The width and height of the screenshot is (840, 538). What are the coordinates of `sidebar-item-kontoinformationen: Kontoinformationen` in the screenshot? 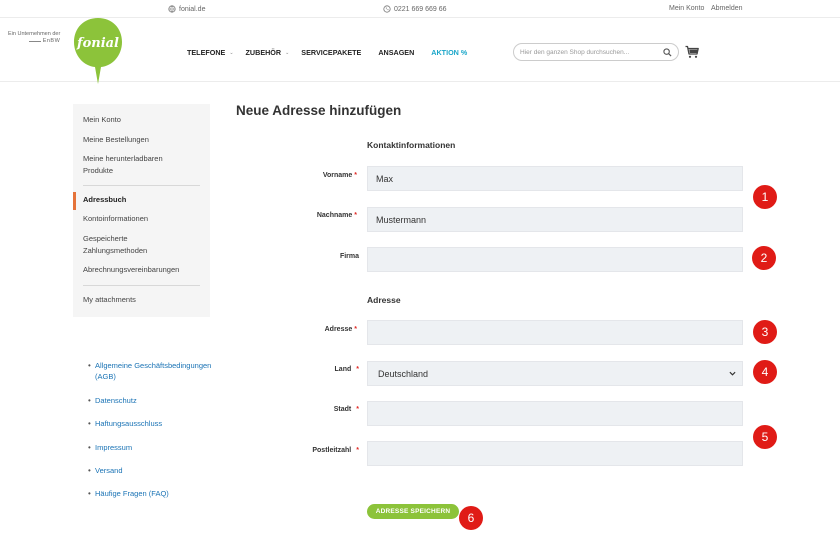 It's located at (145, 219).